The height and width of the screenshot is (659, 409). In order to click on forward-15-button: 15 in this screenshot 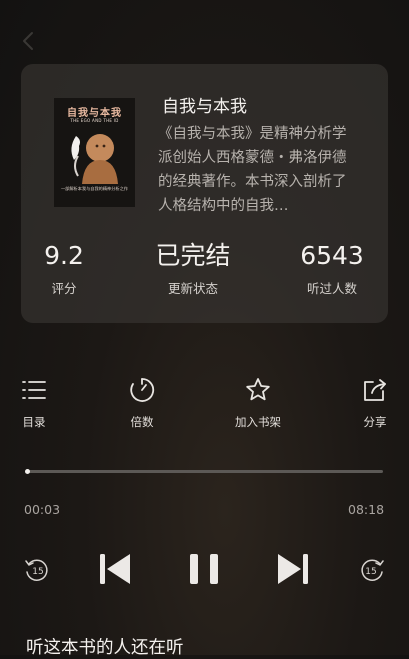, I will do `click(372, 570)`.